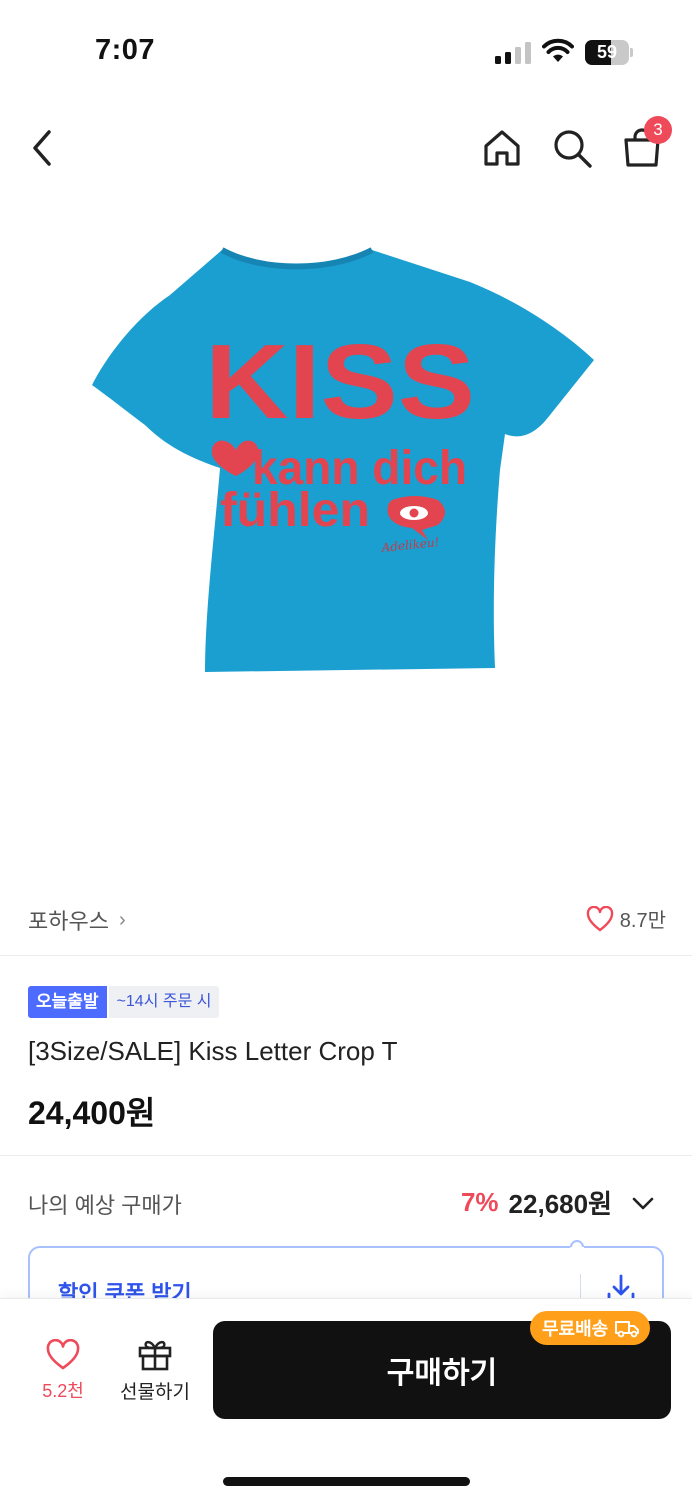 The height and width of the screenshot is (1500, 692). Describe the element at coordinates (92, 1113) in the screenshot. I see `product-price: 24,400원` at that location.